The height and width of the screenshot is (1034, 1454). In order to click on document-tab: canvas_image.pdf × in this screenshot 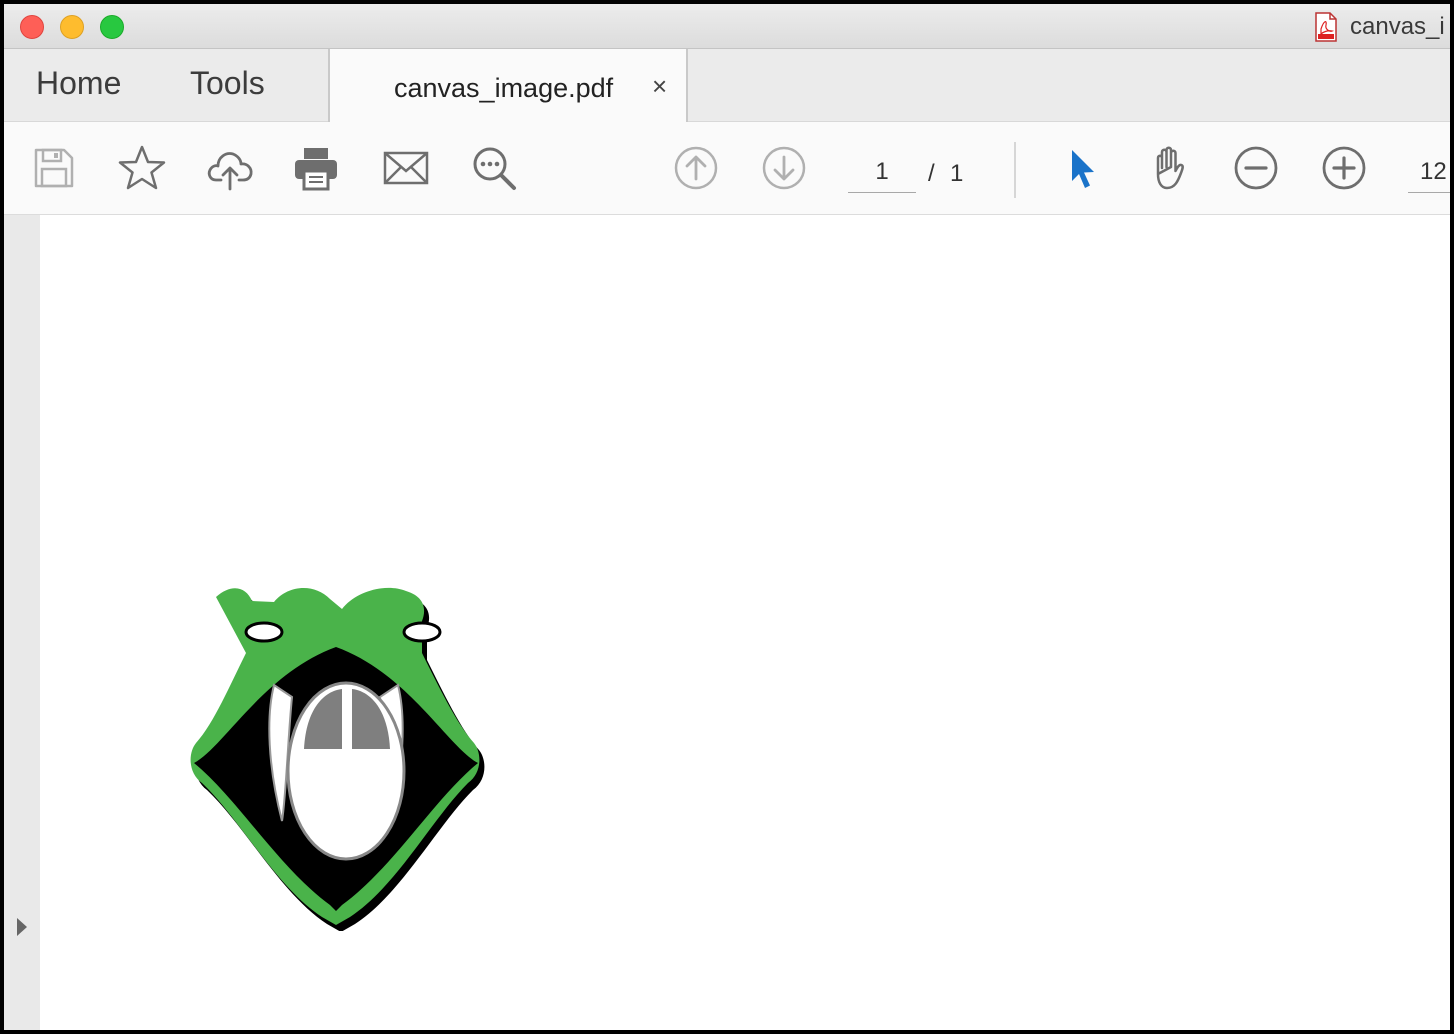, I will do `click(509, 85)`.